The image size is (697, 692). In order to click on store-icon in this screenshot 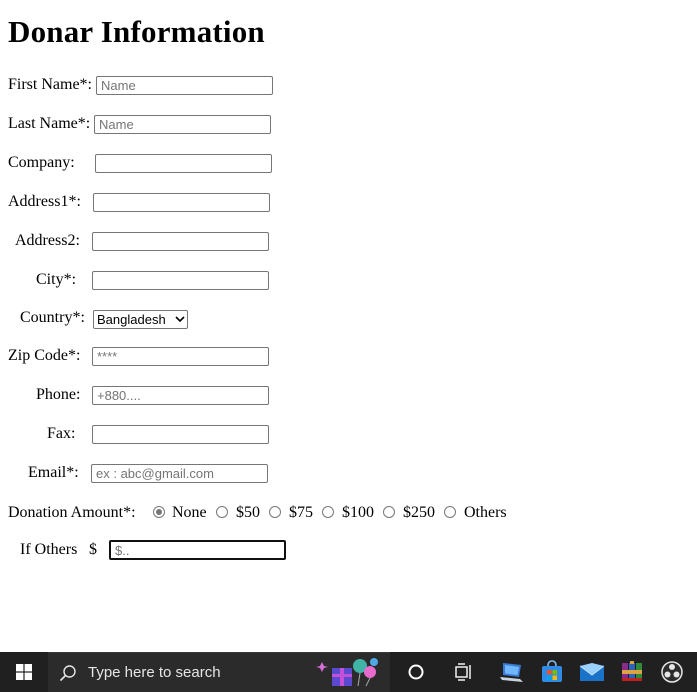, I will do `click(552, 672)`.